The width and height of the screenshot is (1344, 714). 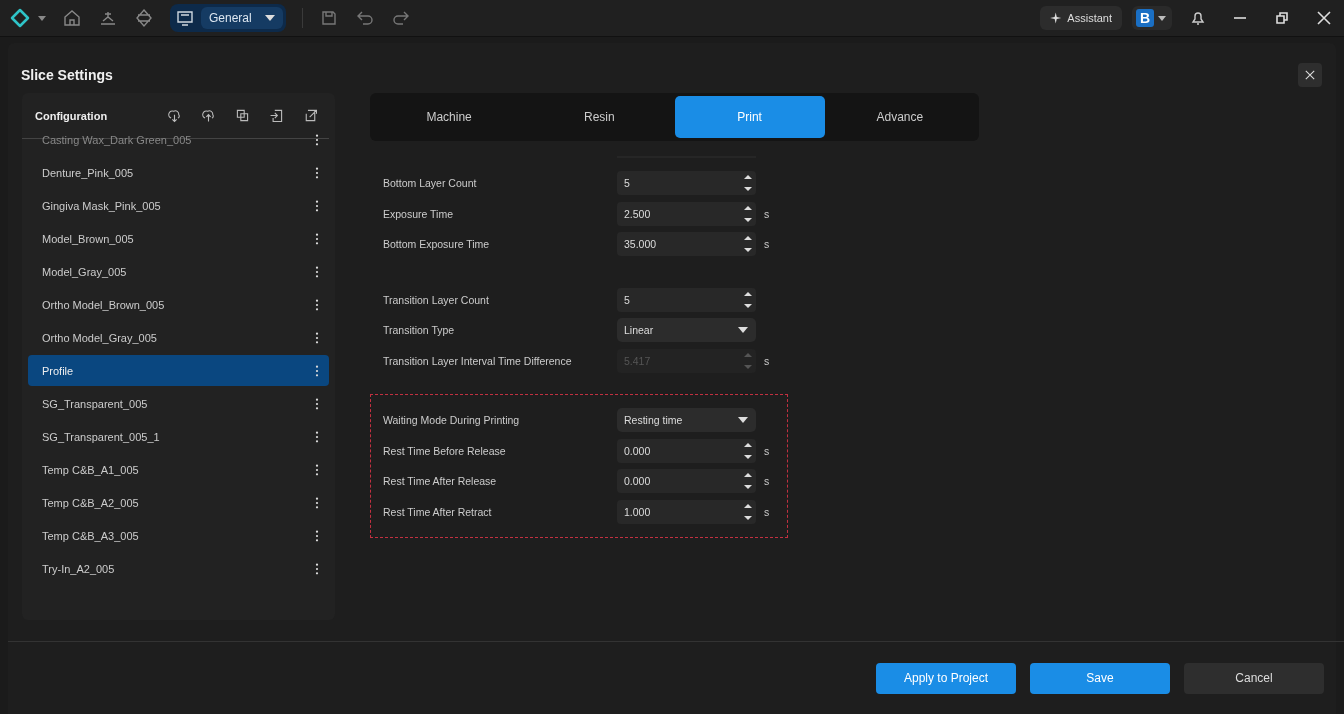 What do you see at coordinates (72, 18) in the screenshot?
I see `home-icon` at bounding box center [72, 18].